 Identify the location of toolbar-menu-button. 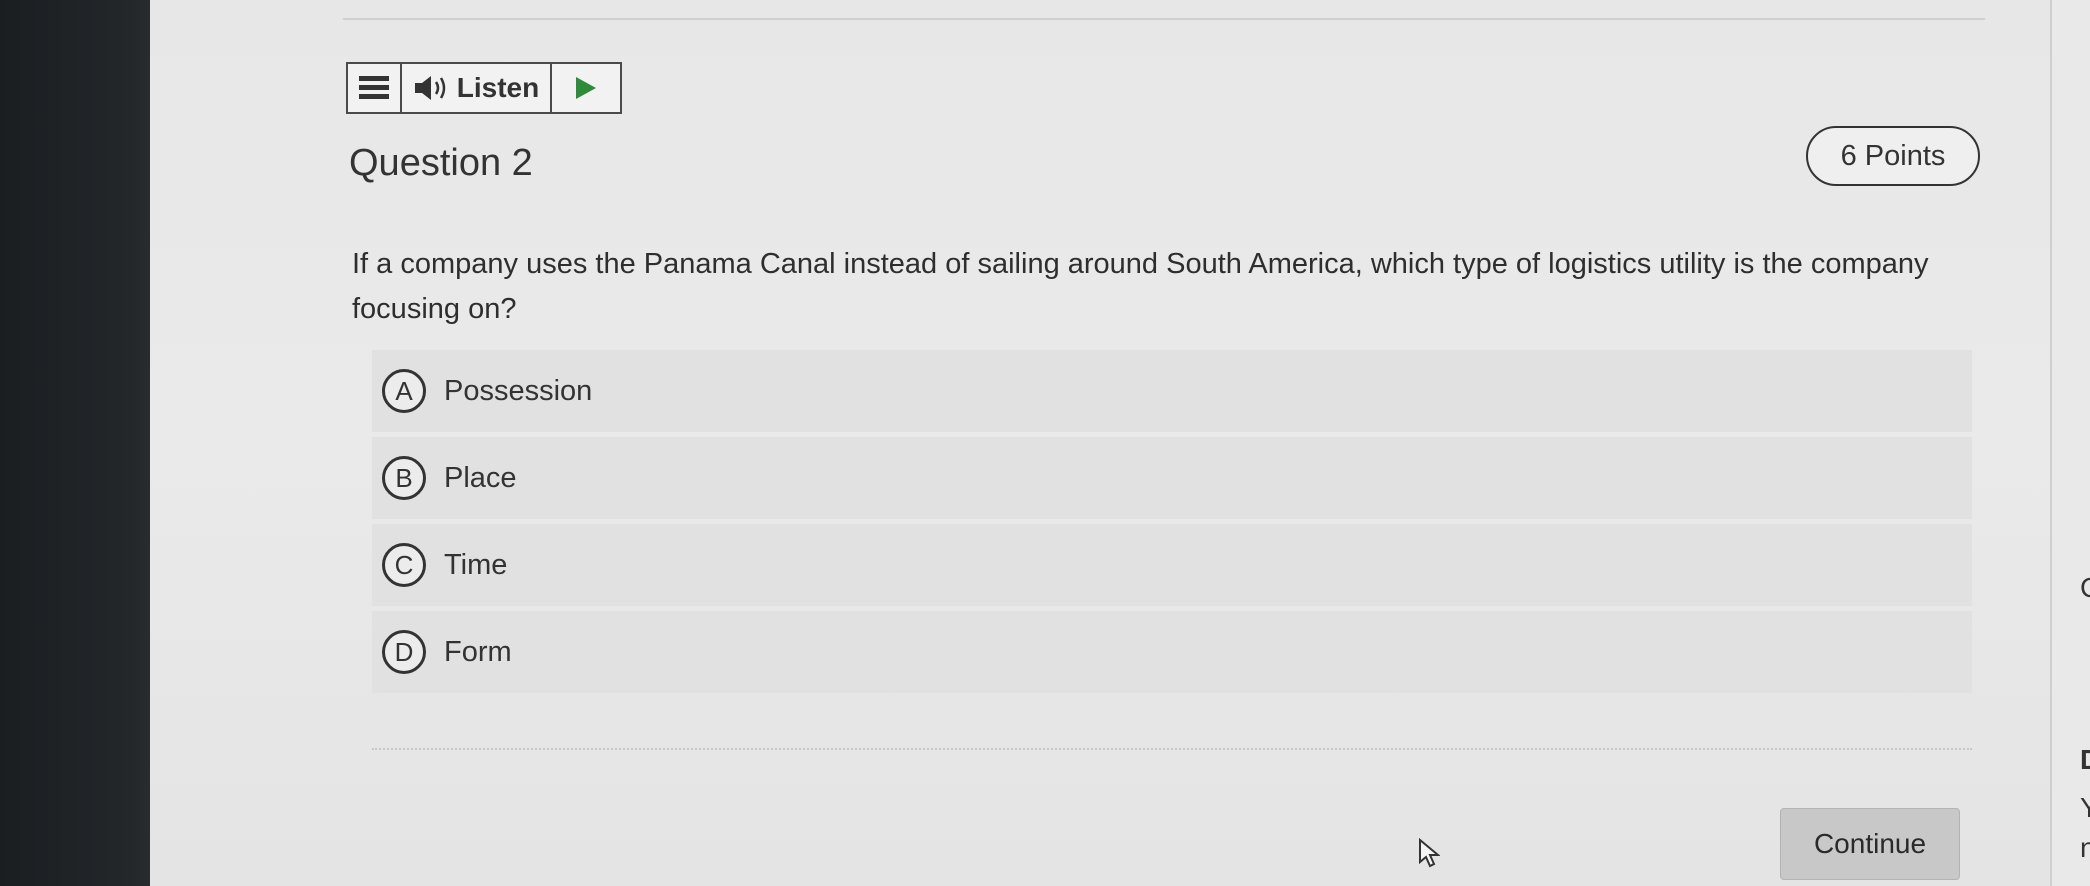
(375, 88).